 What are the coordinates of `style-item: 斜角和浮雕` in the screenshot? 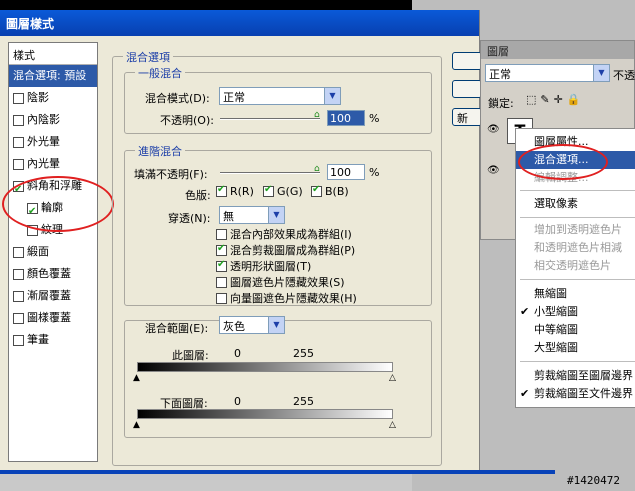 It's located at (53, 188).